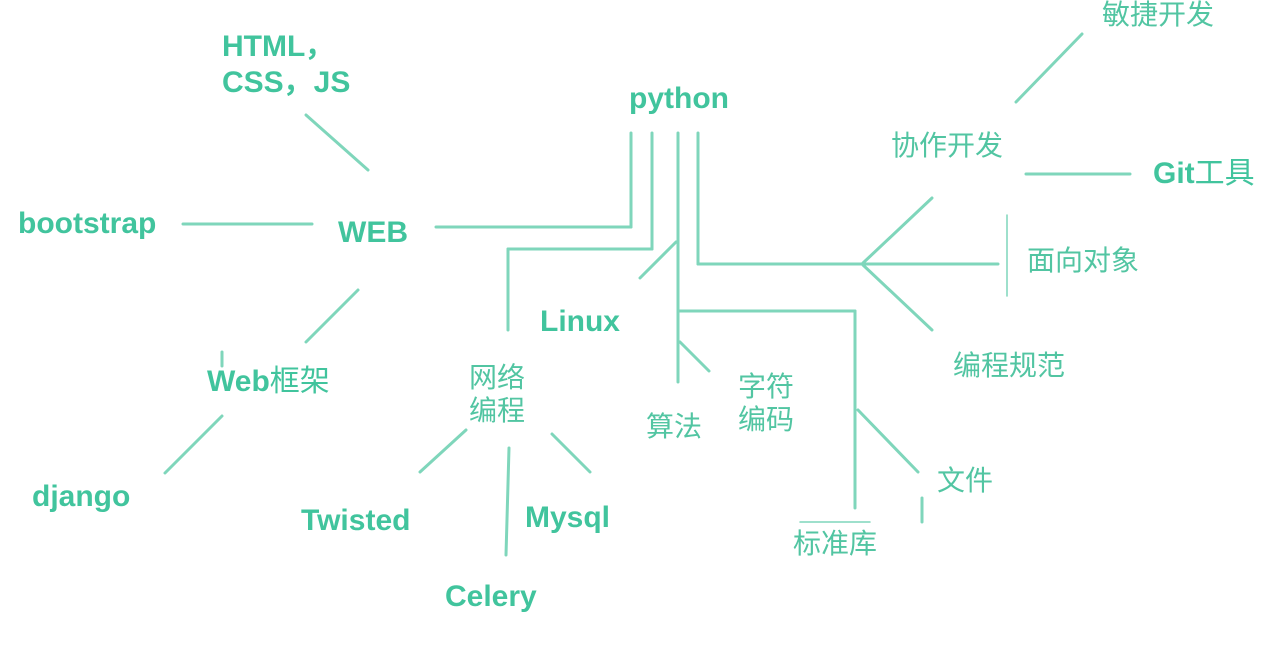 The image size is (1275, 651). What do you see at coordinates (694, 356) in the screenshot?
I see `connector-trunk-encoding` at bounding box center [694, 356].